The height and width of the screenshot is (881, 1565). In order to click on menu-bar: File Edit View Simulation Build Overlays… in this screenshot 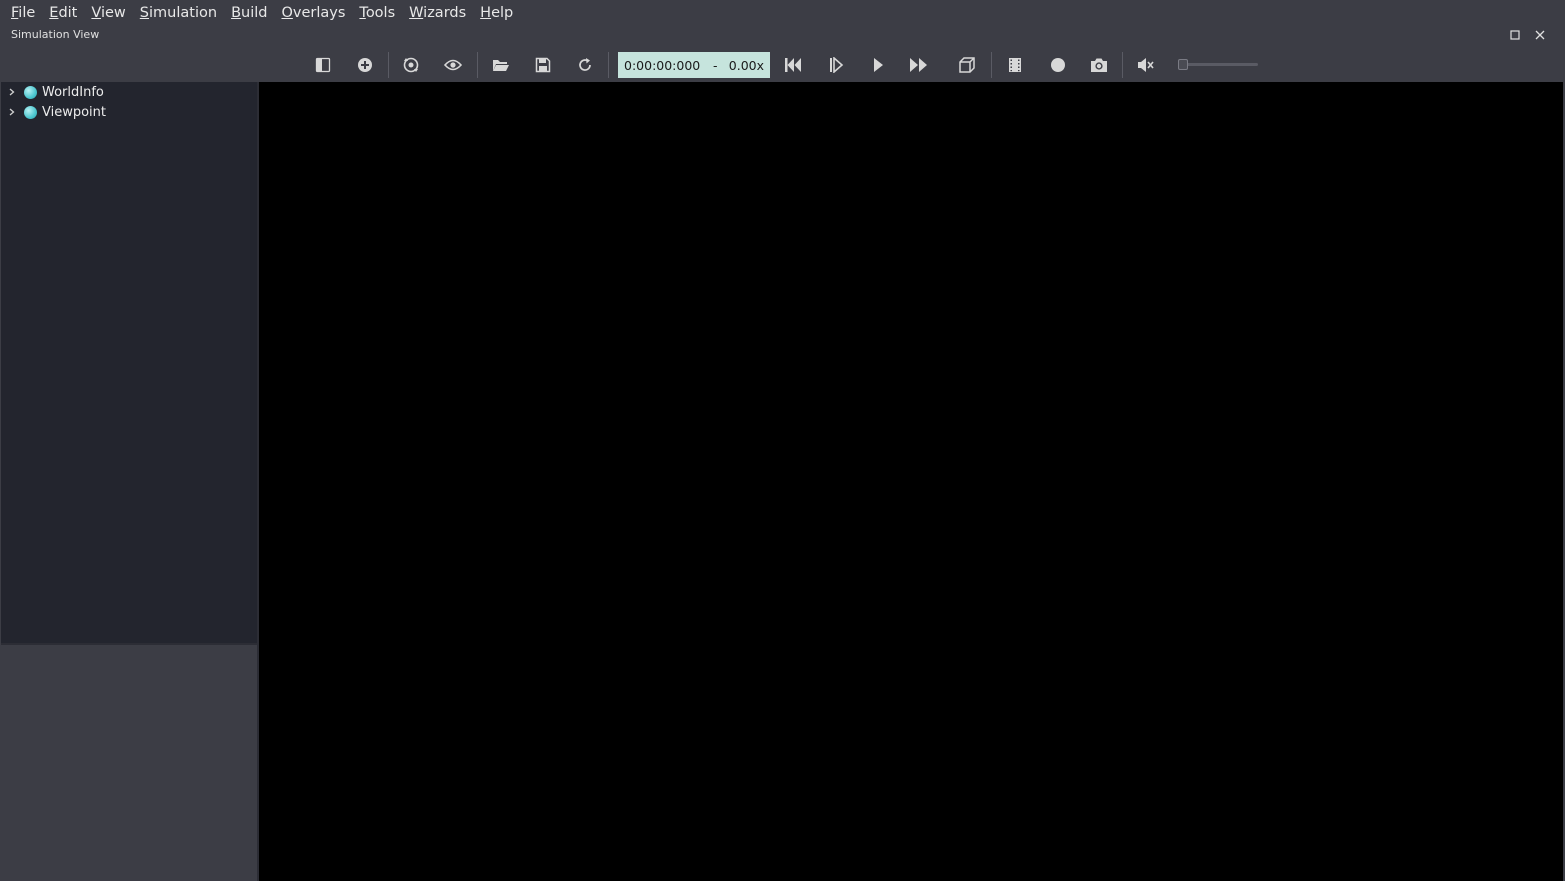, I will do `click(782, 13)`.